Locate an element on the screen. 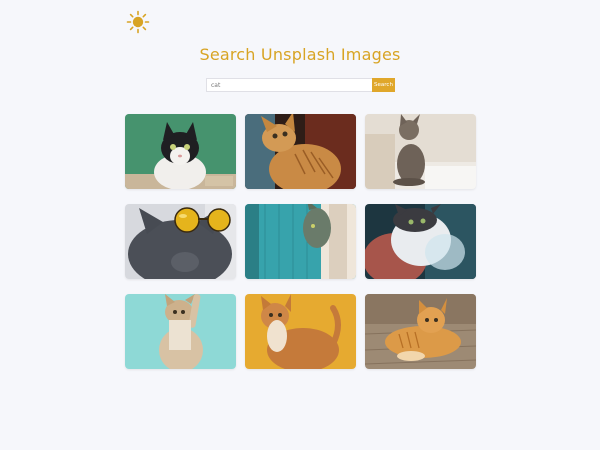 The width and height of the screenshot is (600, 450). search-bar: Search is located at coordinates (300, 85).